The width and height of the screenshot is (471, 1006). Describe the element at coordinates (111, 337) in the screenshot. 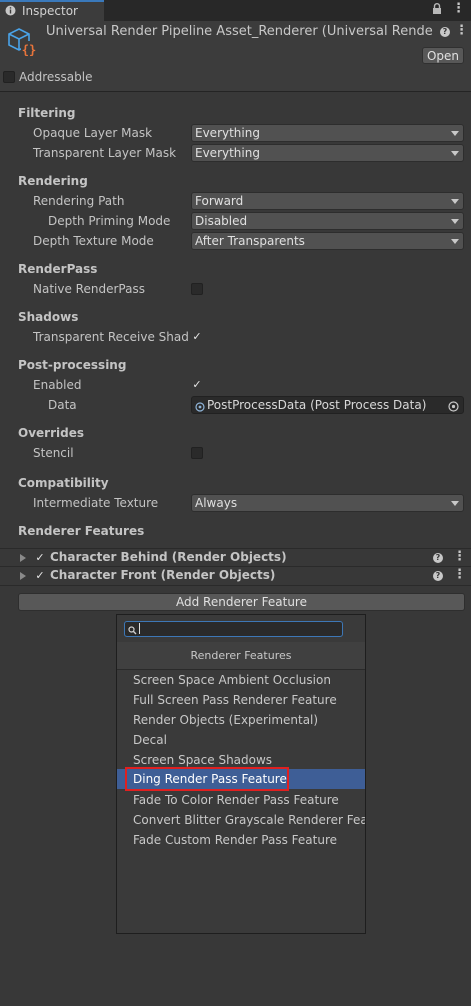

I see `transparent-receive-shadows-label: Transparent Receive Shado` at that location.